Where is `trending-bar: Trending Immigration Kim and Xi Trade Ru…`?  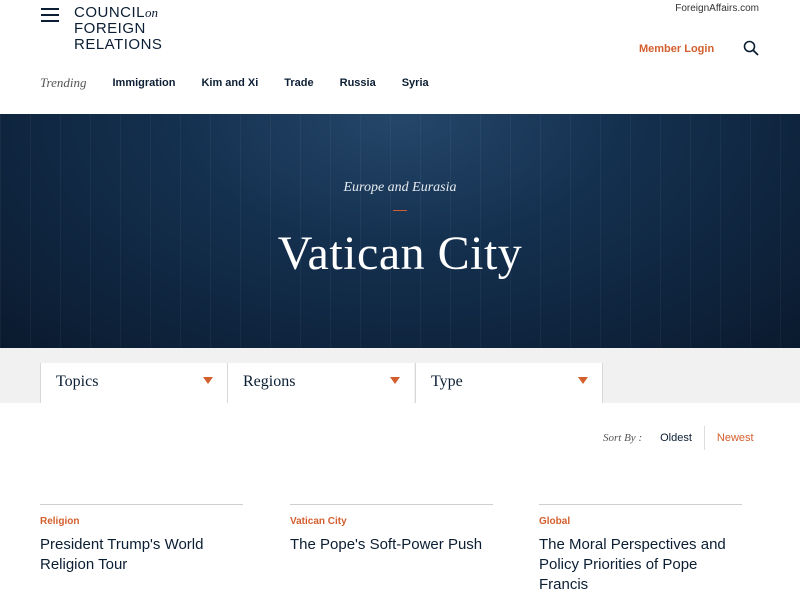 trending-bar: Trending Immigration Kim and Xi Trade Ru… is located at coordinates (247, 83).